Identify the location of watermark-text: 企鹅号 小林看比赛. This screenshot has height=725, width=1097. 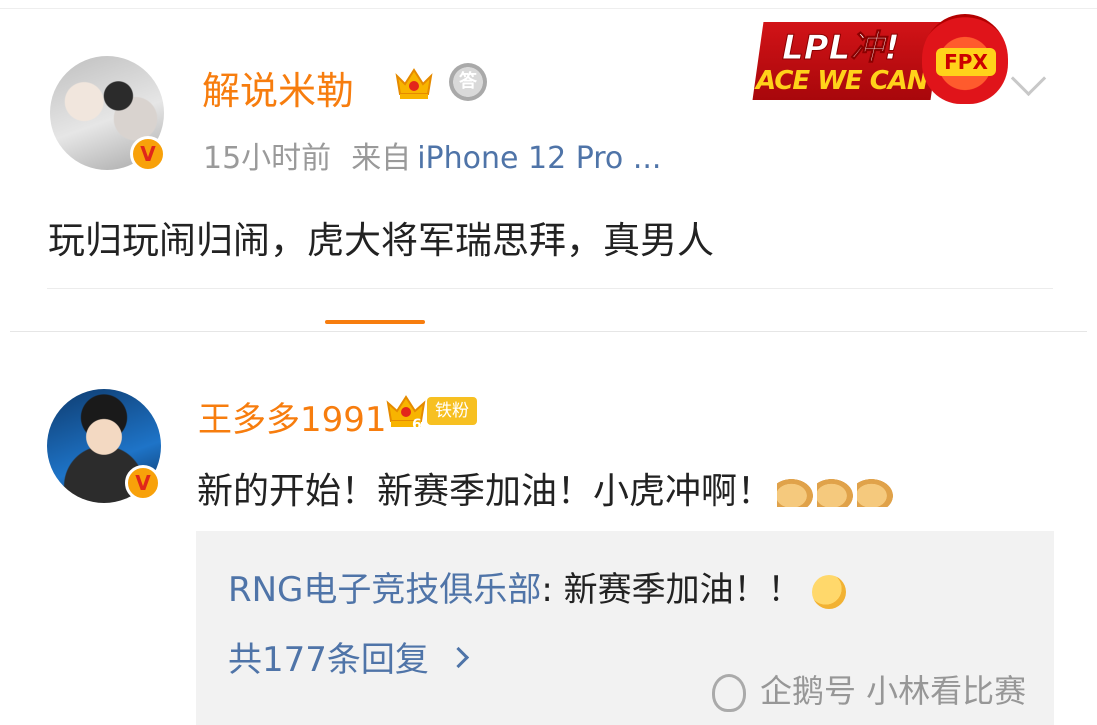
(893, 691).